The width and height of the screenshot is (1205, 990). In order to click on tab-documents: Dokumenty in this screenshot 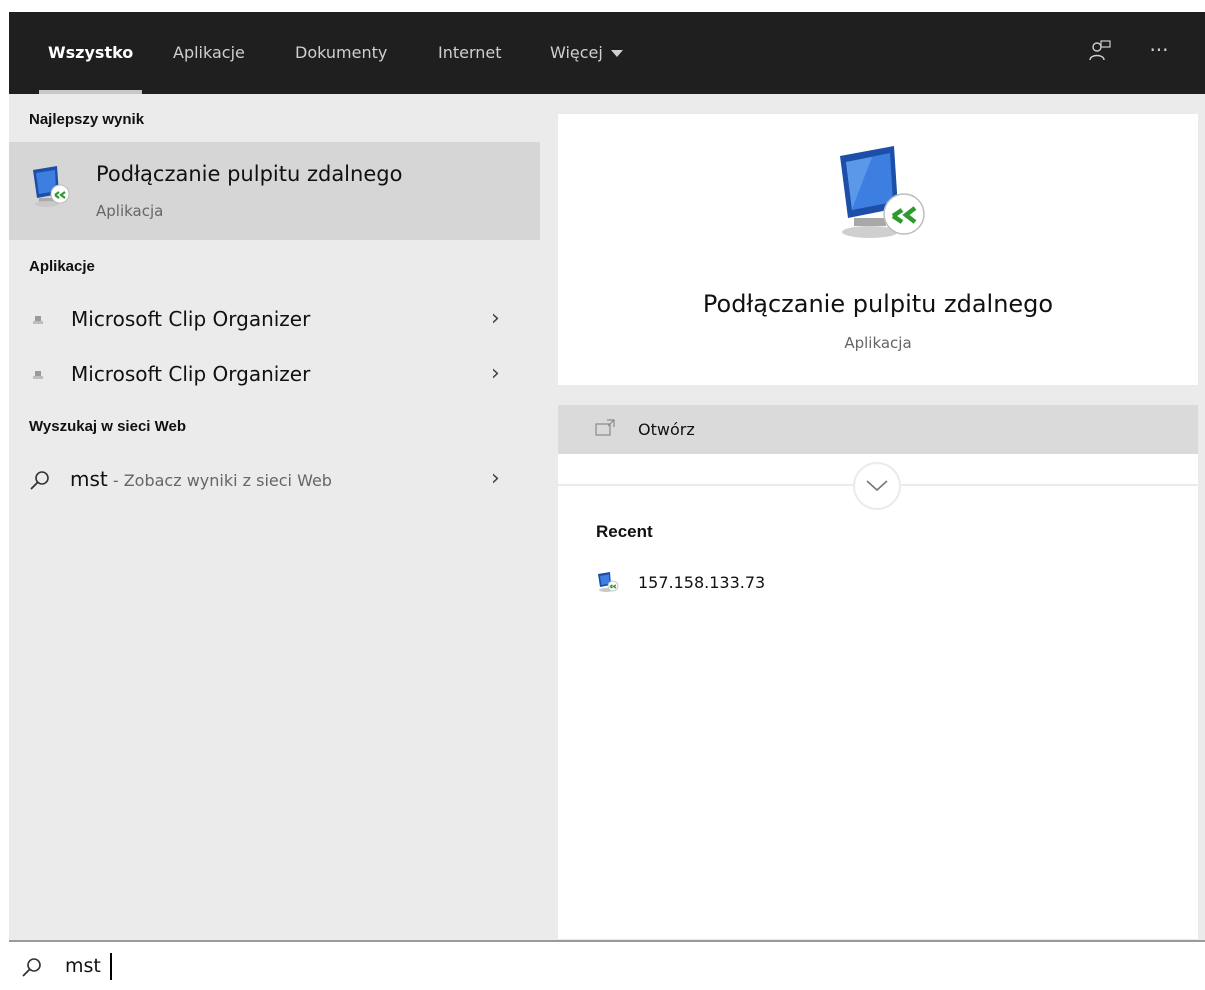, I will do `click(341, 53)`.